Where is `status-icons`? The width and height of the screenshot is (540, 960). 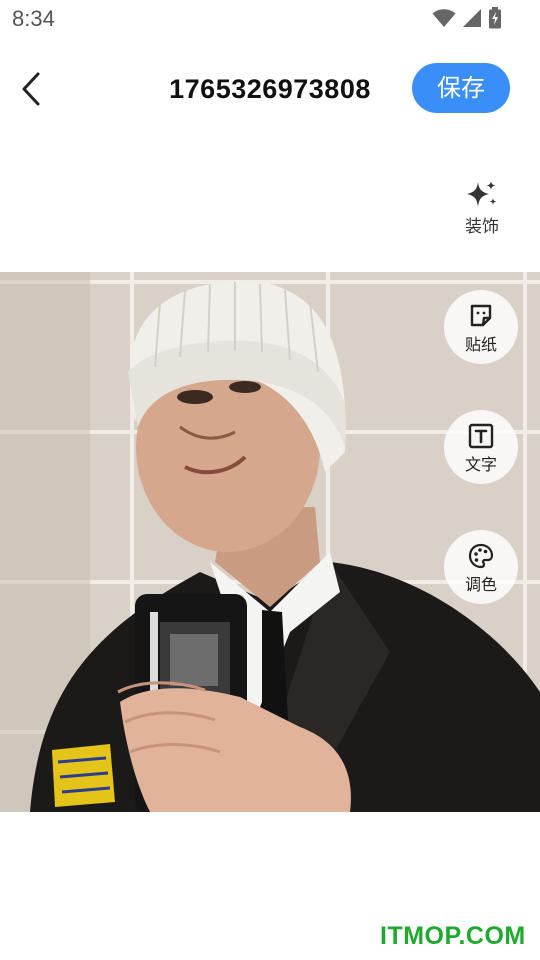 status-icons is located at coordinates (467, 18).